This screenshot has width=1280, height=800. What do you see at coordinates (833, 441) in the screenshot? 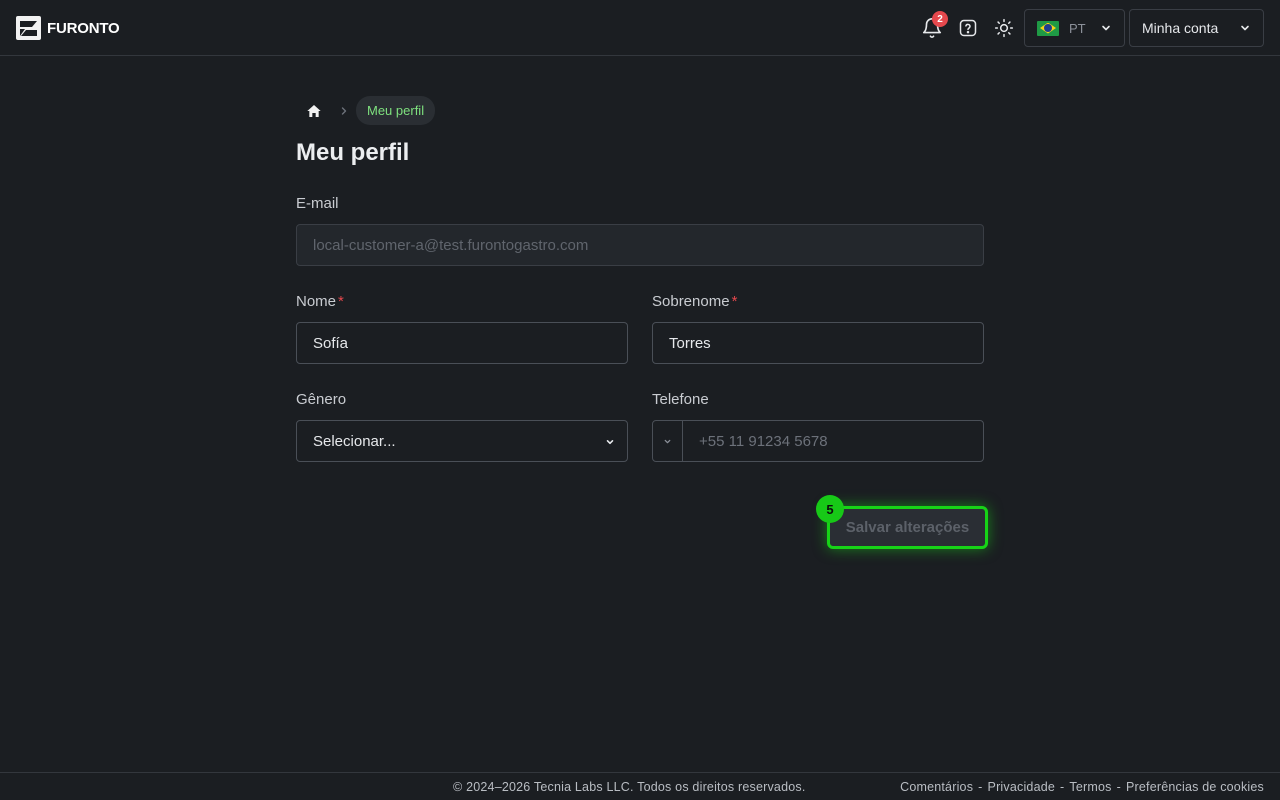
I see `phone-input: +55 11 91234 5678` at bounding box center [833, 441].